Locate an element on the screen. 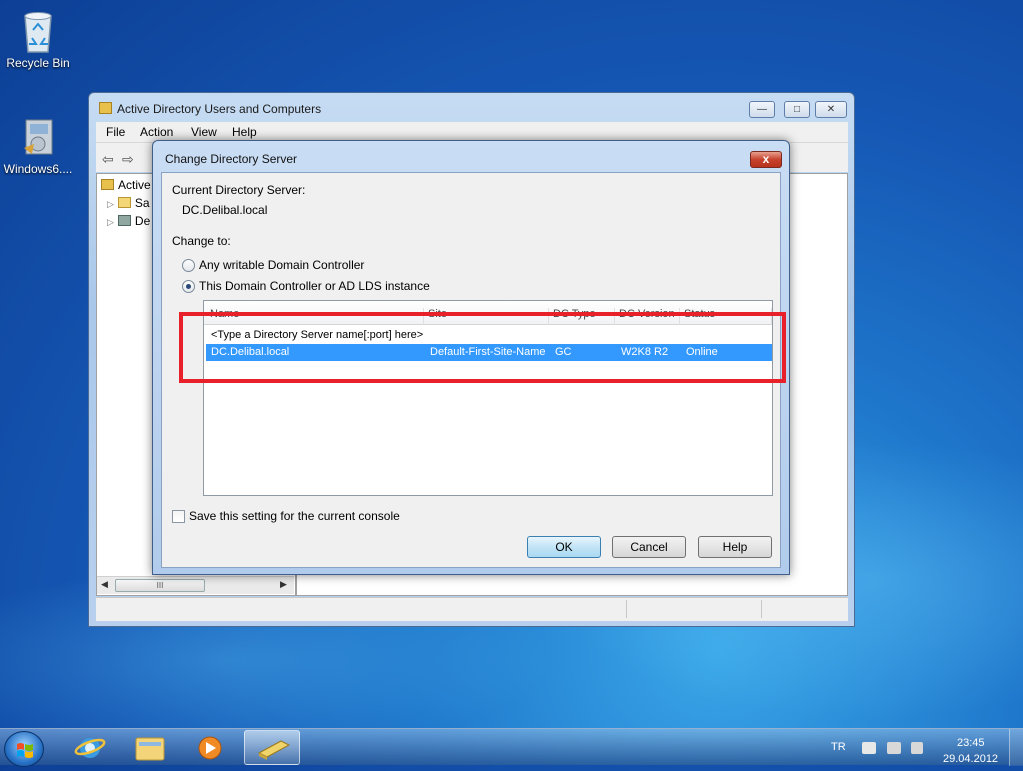 The width and height of the screenshot is (1023, 771). internet-explorer-icon is located at coordinates (90, 748).